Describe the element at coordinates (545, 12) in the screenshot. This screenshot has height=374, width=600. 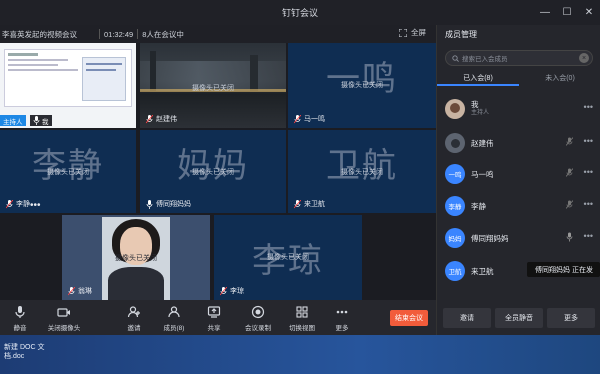
I see `minimize-icon: —` at that location.